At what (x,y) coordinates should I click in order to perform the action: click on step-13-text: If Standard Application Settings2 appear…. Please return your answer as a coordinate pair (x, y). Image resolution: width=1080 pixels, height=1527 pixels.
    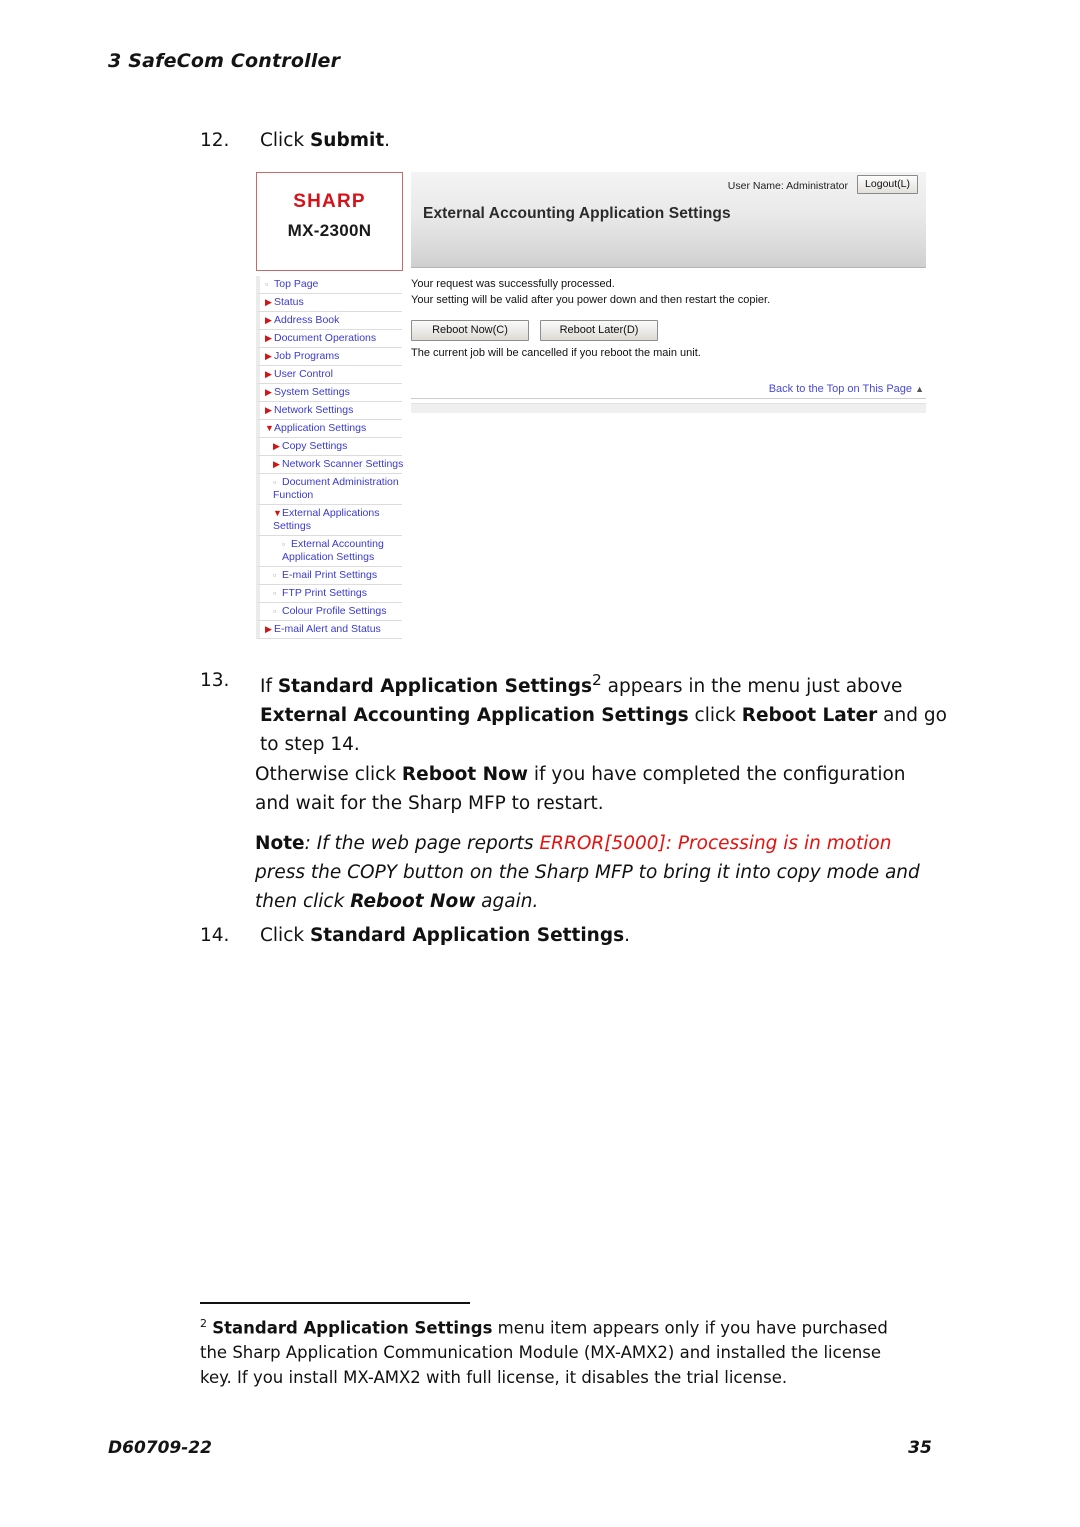
    Looking at the image, I should click on (610, 712).